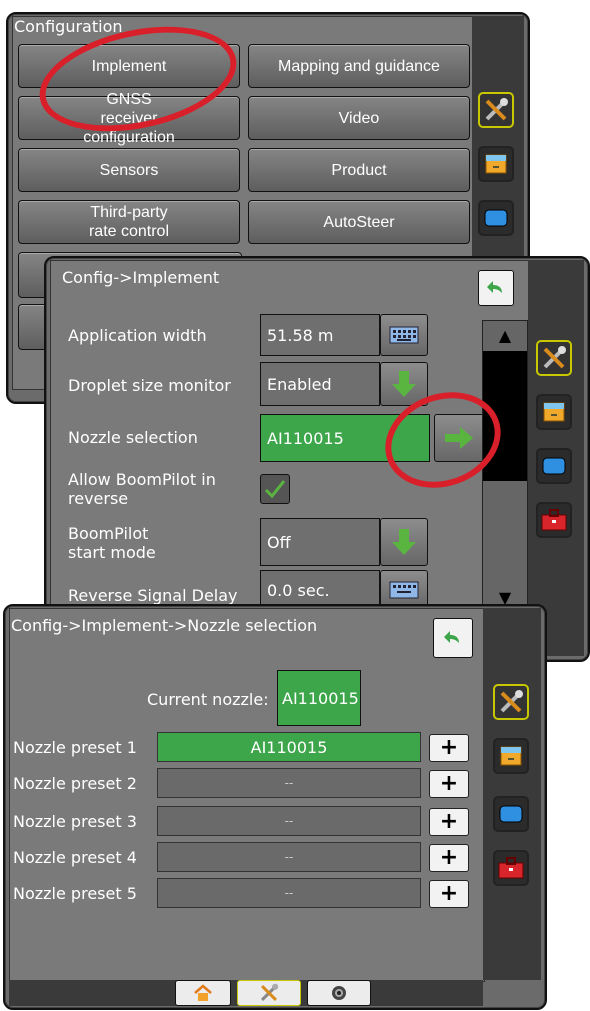 Image resolution: width=590 pixels, height=1011 pixels. What do you see at coordinates (129, 222) in the screenshot?
I see `third-party-rate-button: Third-party rate control` at bounding box center [129, 222].